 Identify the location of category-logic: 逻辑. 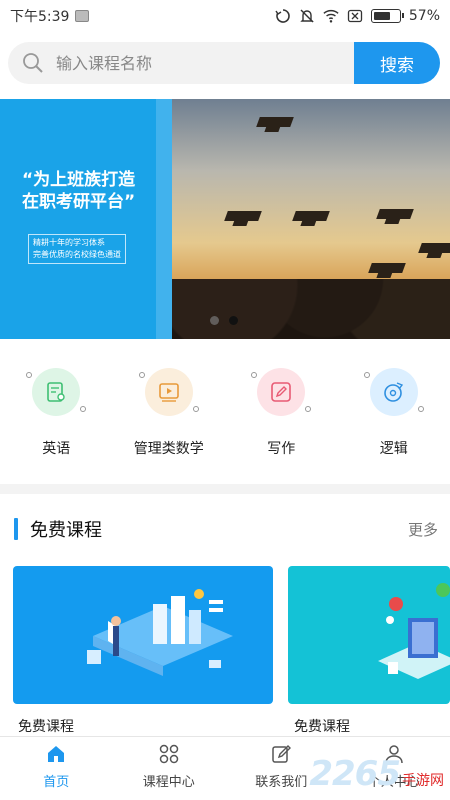
(394, 410).